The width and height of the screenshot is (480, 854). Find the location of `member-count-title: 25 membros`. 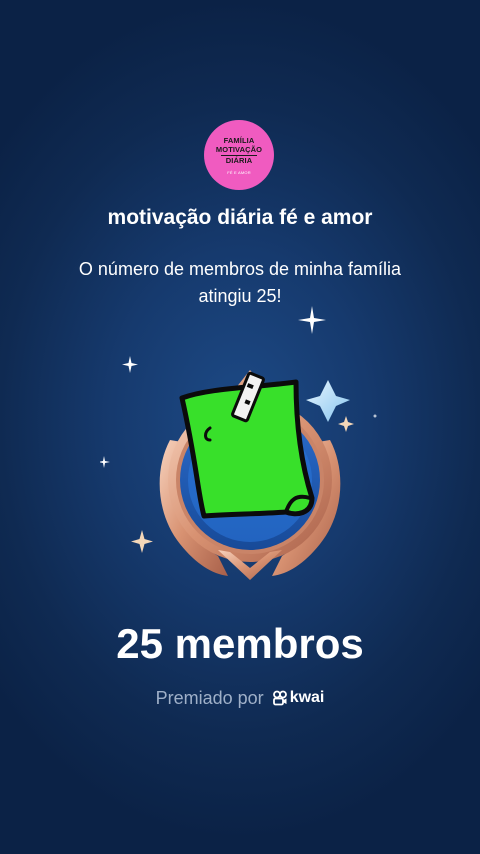

member-count-title: 25 membros is located at coordinates (240, 643).